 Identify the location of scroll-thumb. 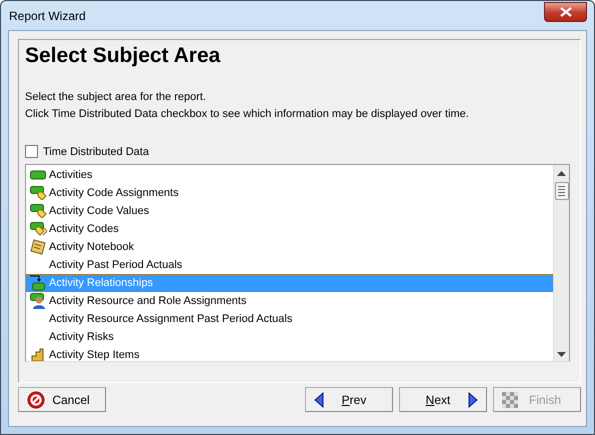
(561, 191).